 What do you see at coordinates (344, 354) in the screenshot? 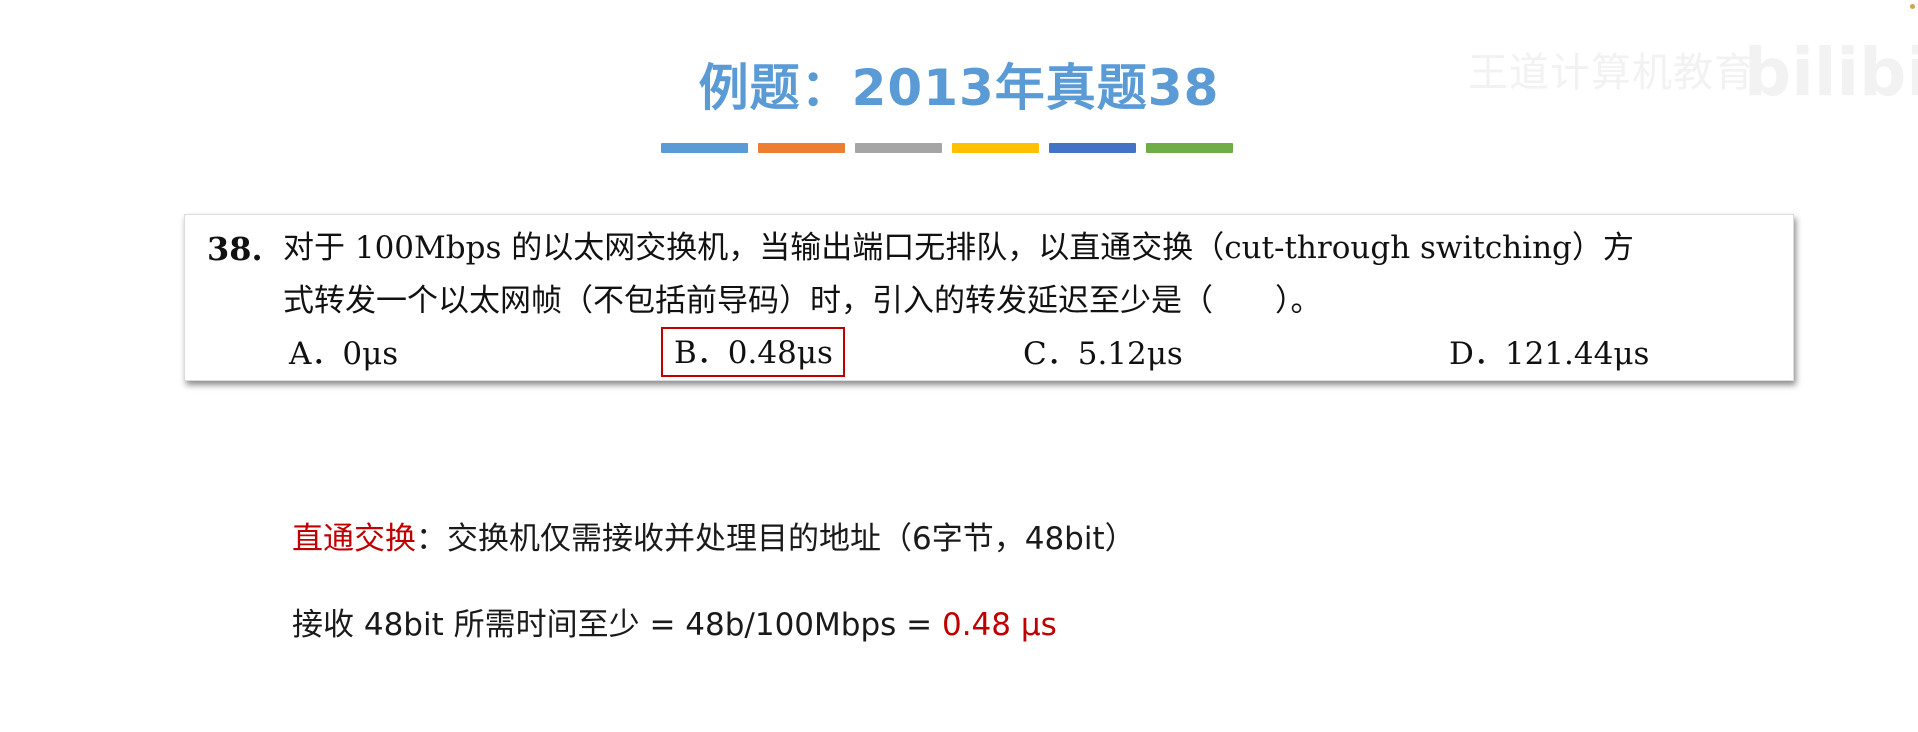
I see `option-a: A．0μs` at bounding box center [344, 354].